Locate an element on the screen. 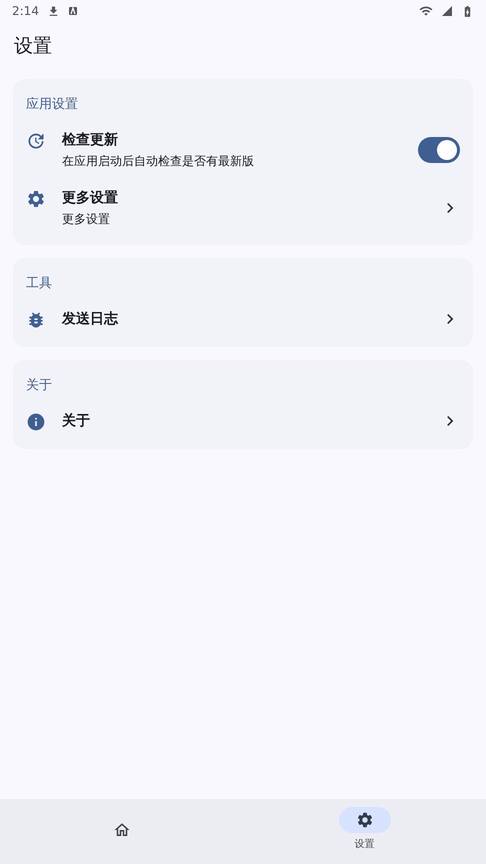  section-title: 应用设置 is located at coordinates (52, 104).